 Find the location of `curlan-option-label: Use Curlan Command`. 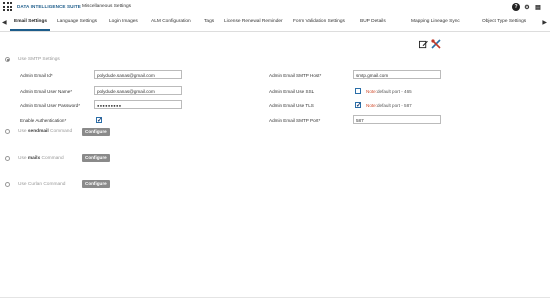

curlan-option-label: Use Curlan Command is located at coordinates (42, 184).